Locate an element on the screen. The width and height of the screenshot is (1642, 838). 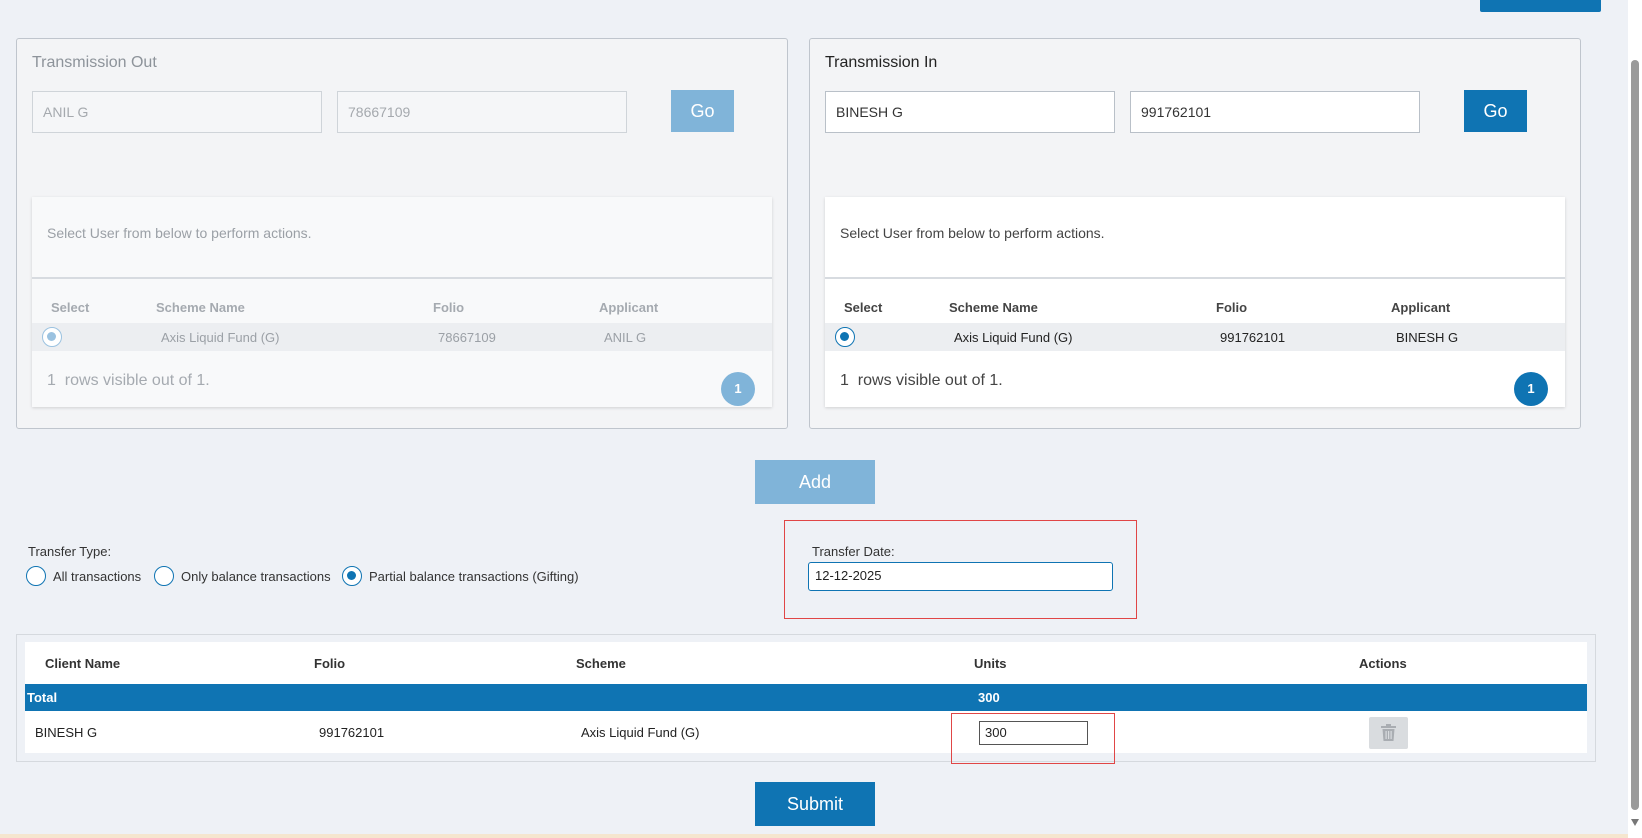
out-name-field: ANIL G is located at coordinates (177, 112).